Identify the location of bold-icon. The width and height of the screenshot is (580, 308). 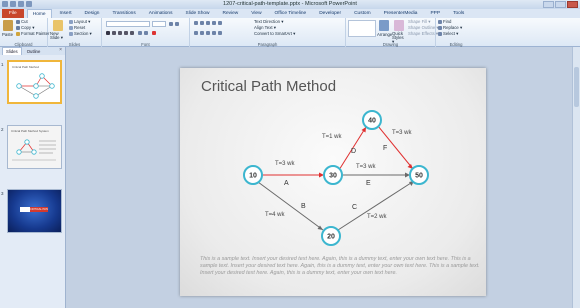
(108, 33).